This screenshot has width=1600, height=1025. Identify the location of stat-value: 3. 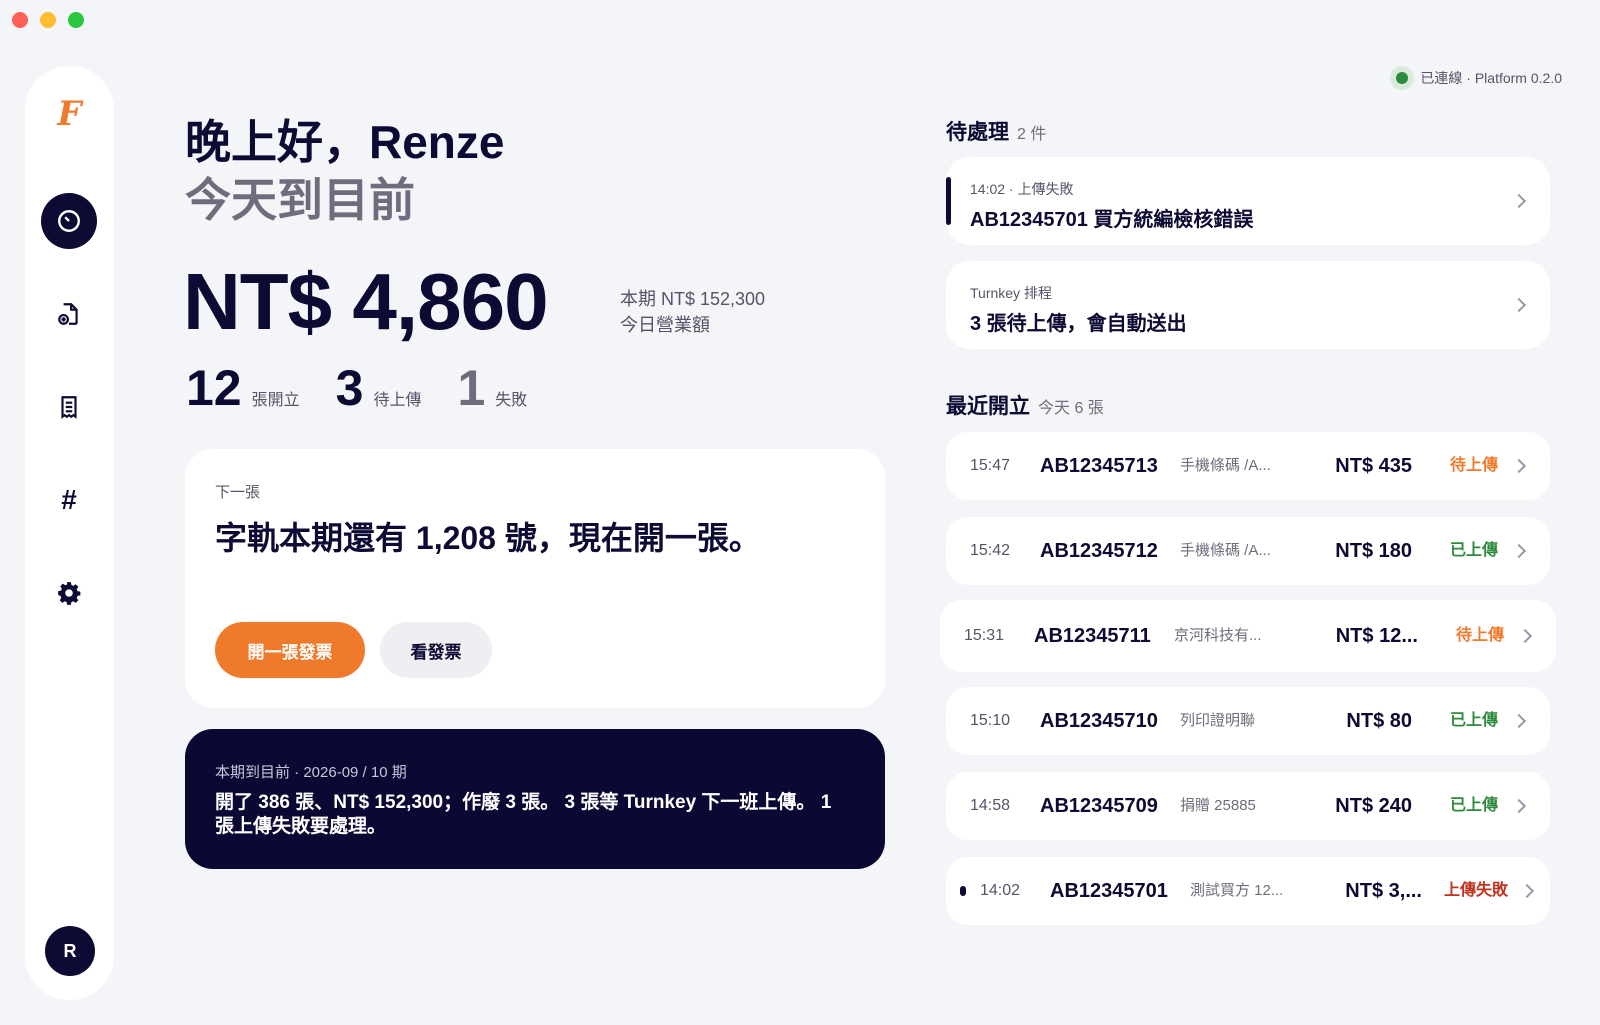
(349, 388).